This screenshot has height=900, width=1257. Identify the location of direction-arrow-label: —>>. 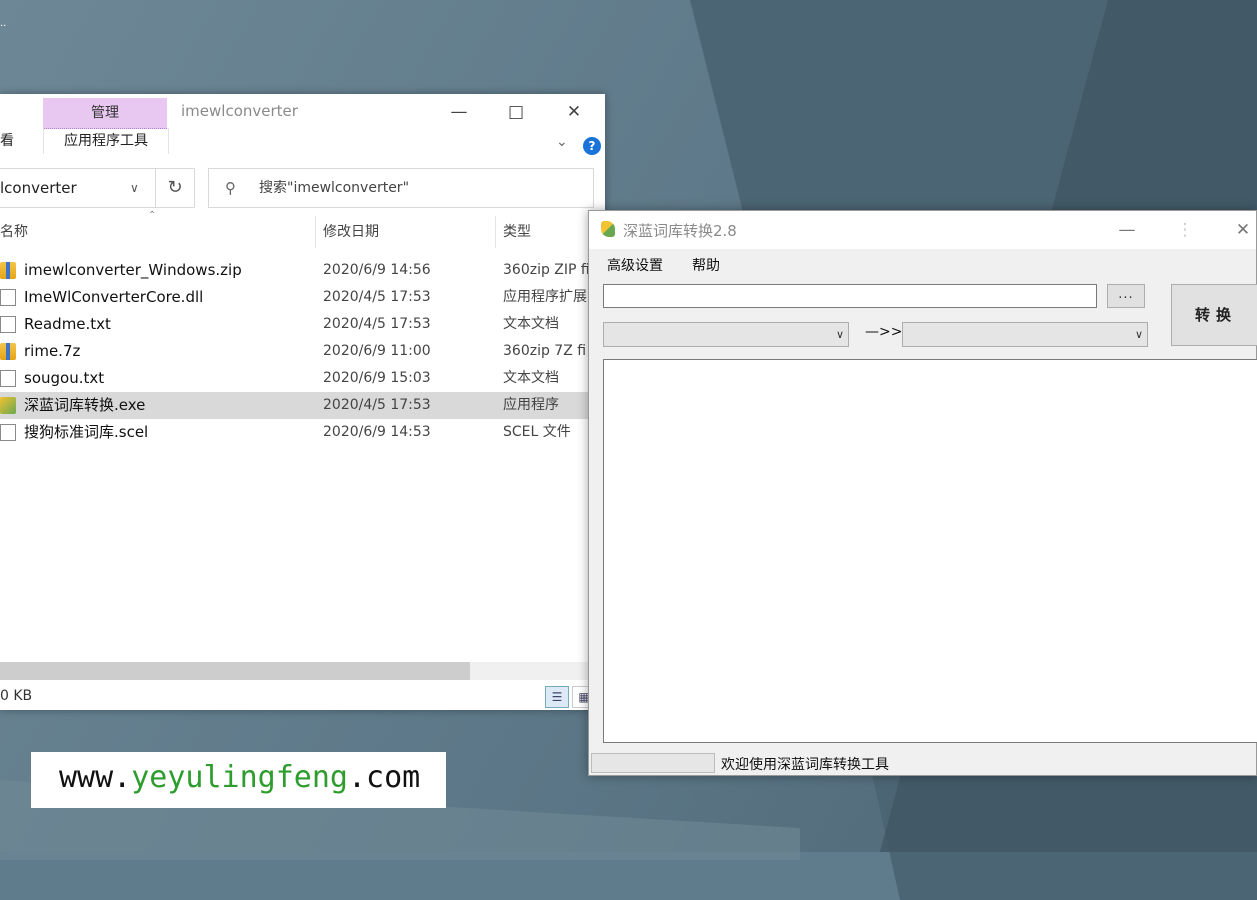
(884, 332).